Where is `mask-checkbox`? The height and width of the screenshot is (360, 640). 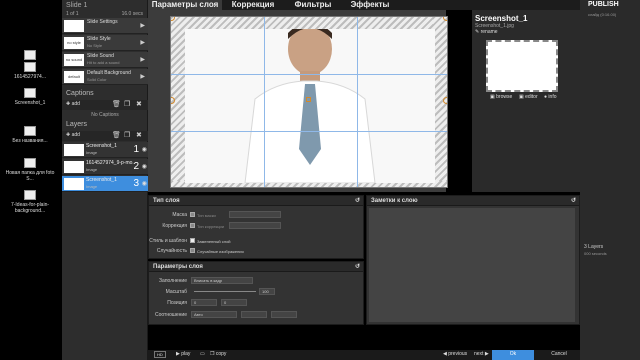 mask-checkbox is located at coordinates (192, 214).